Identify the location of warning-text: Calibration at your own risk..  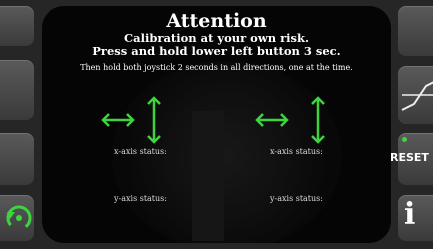
(216, 38).